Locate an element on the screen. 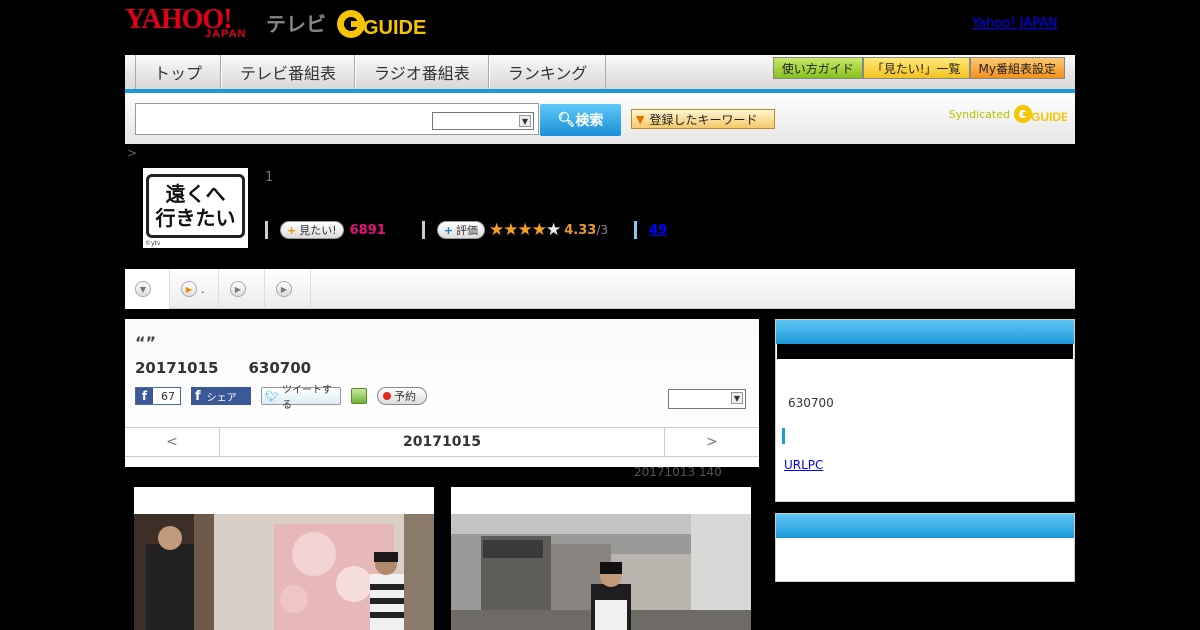 The width and height of the screenshot is (1200, 630). search-button: 🔍︎ 検索 is located at coordinates (580, 120).